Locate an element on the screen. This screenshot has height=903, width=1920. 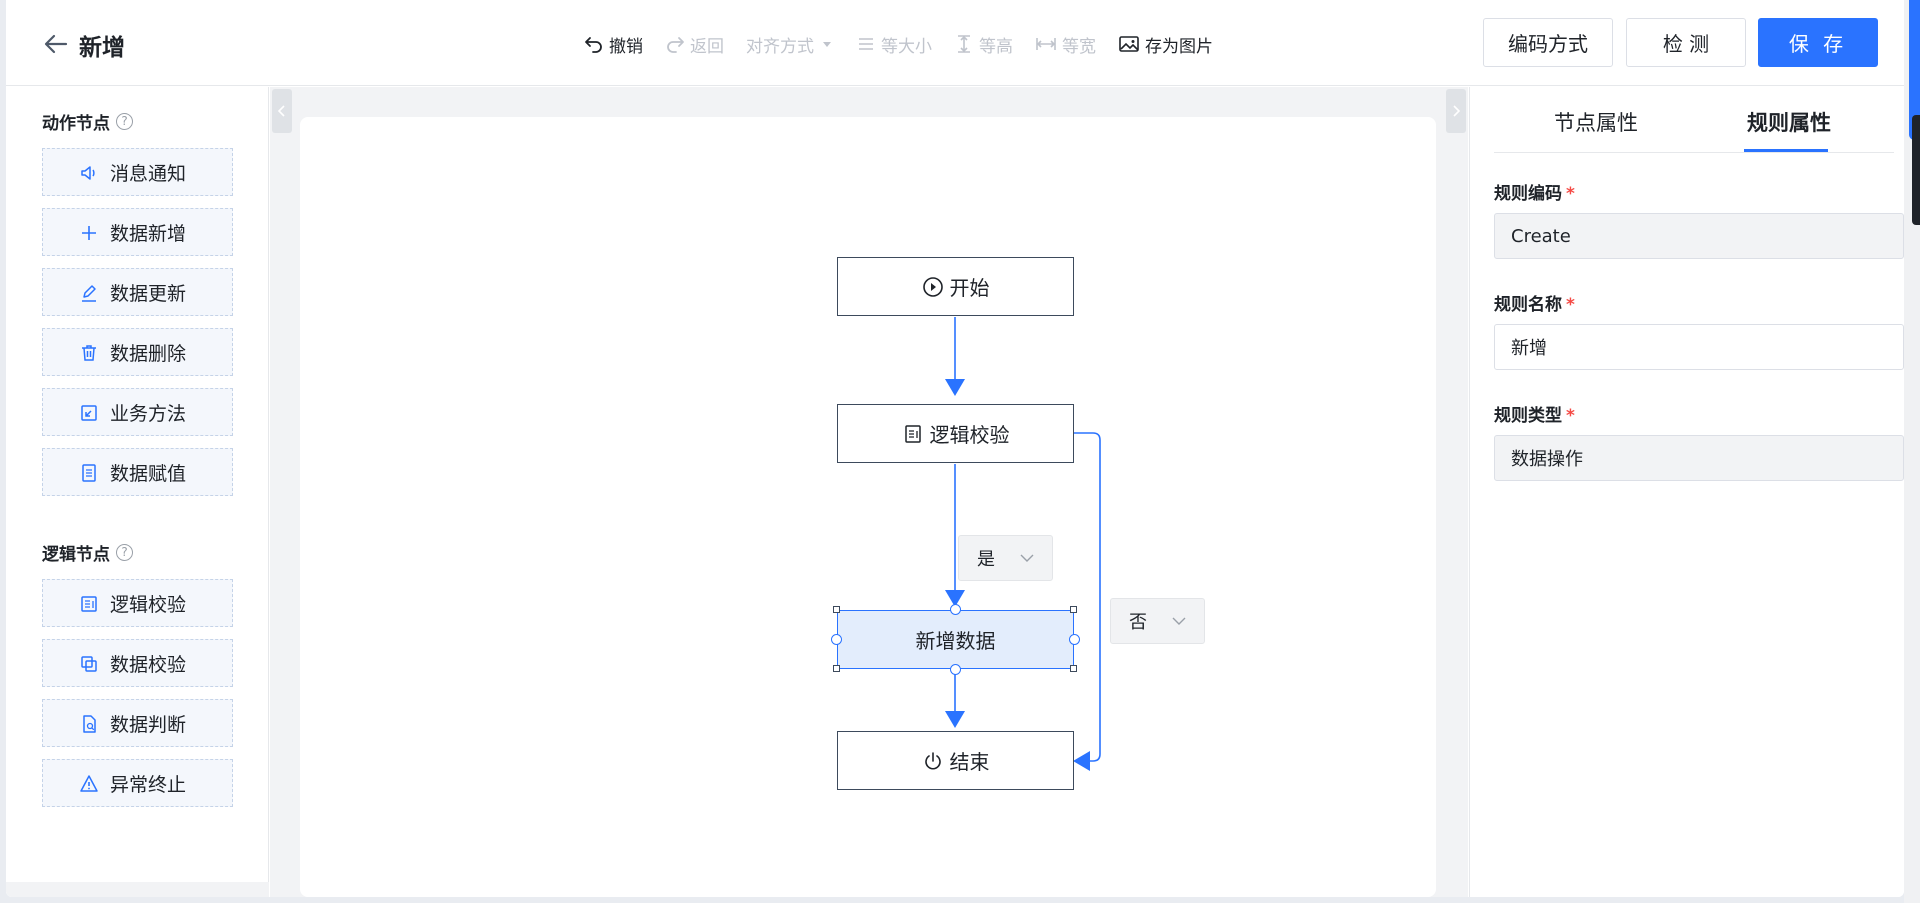
warning-icon is located at coordinates (89, 783).